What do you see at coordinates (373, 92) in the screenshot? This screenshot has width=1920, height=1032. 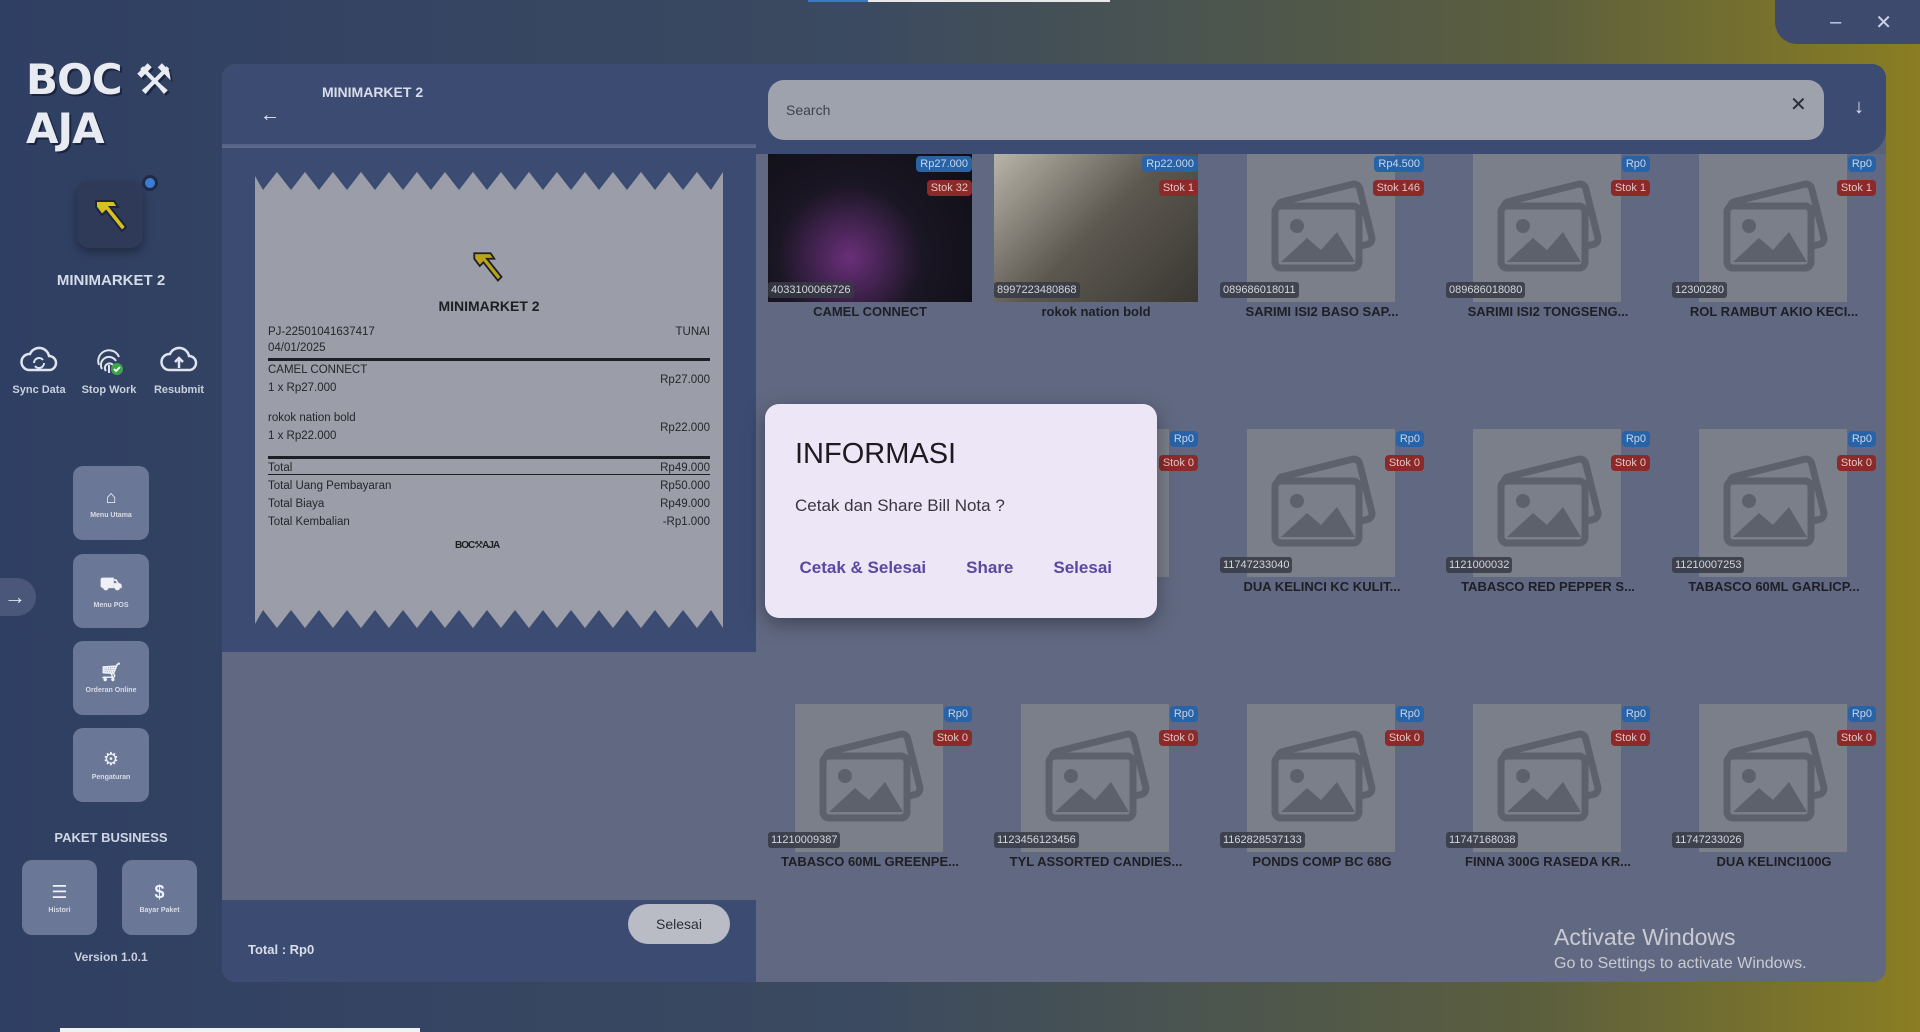 I see `cart-title: MINIMARKET 2` at bounding box center [373, 92].